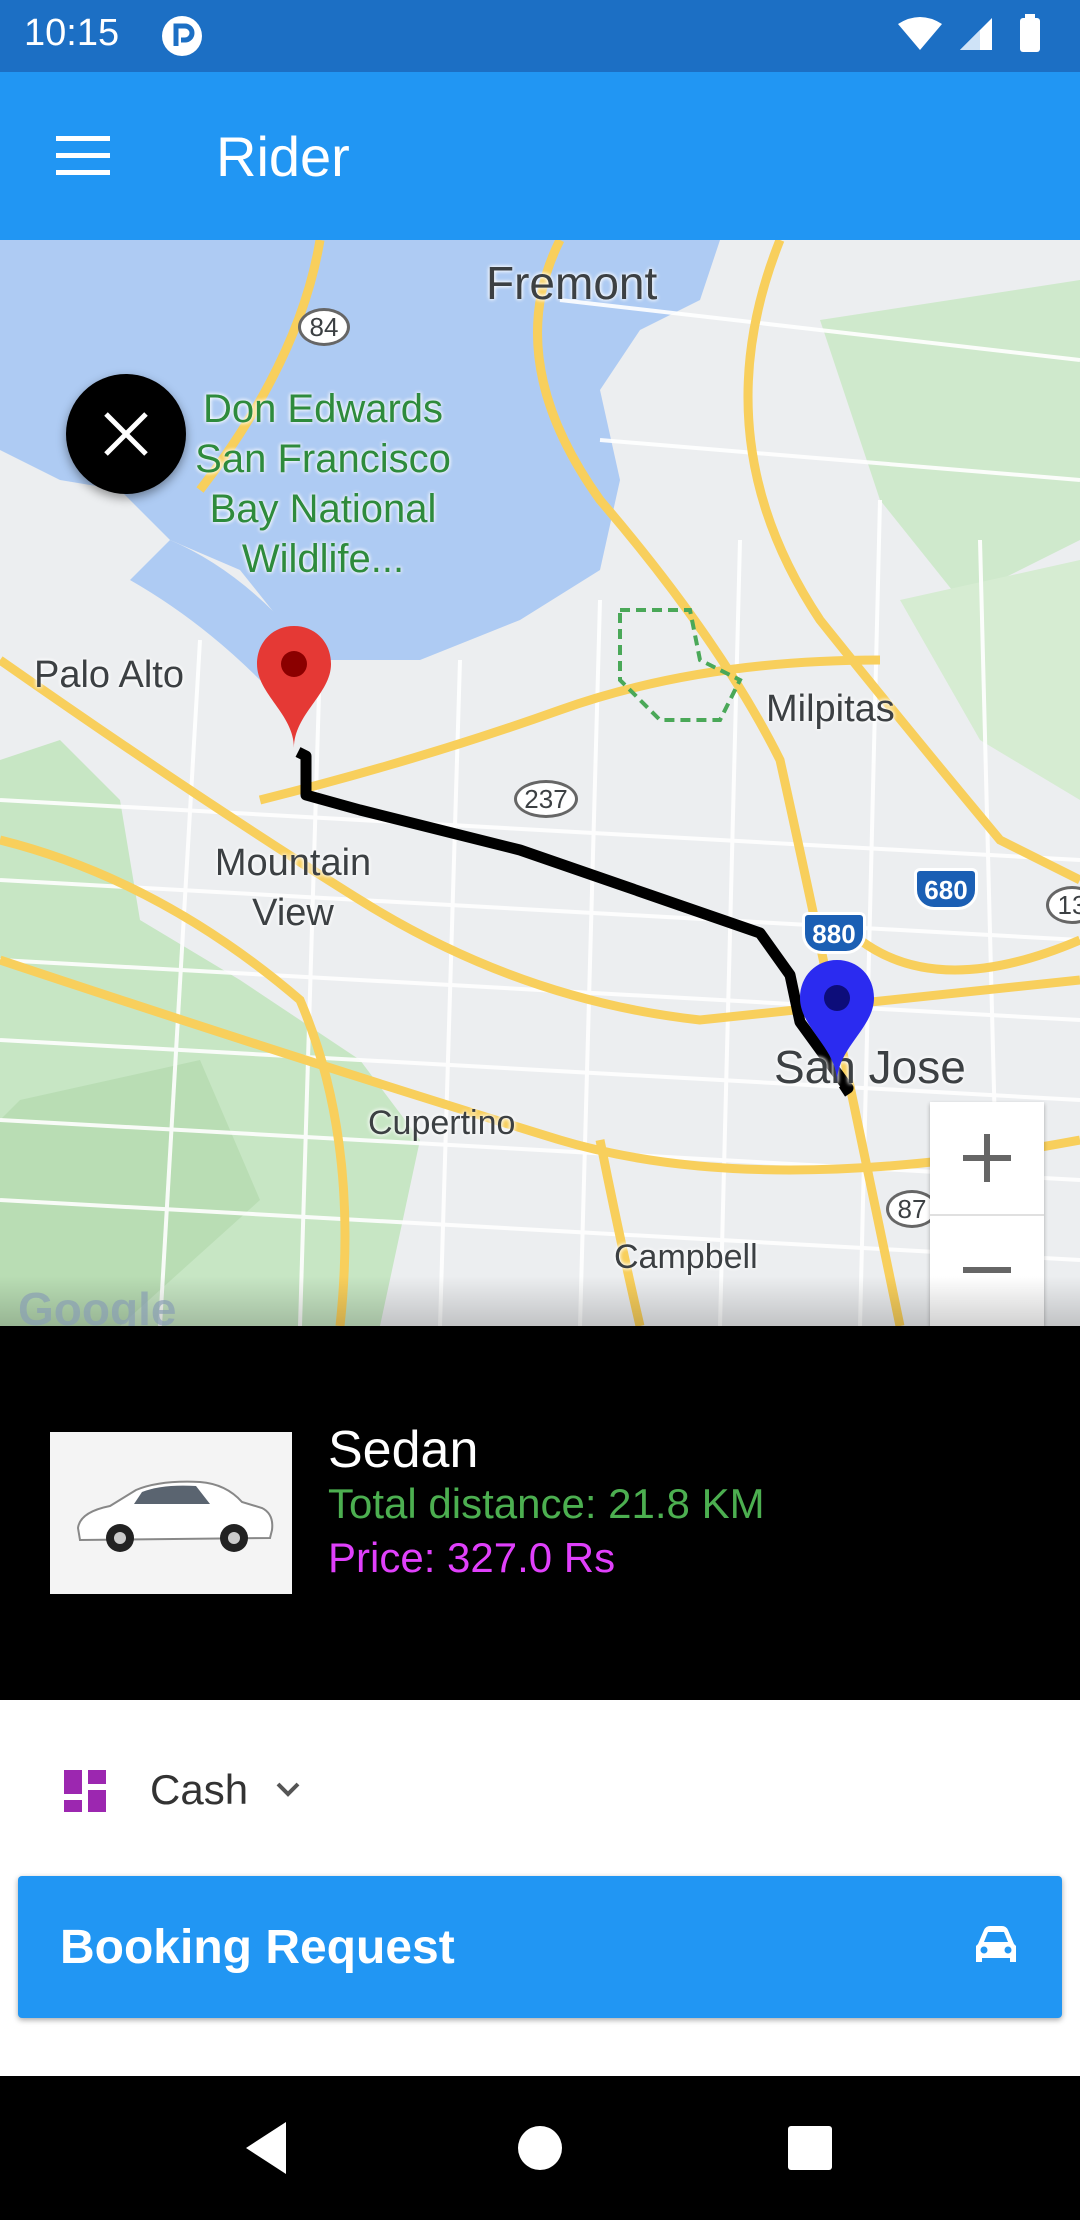 This screenshot has width=1080, height=2220. Describe the element at coordinates (294, 687) in the screenshot. I see `red-marker-icon` at that location.